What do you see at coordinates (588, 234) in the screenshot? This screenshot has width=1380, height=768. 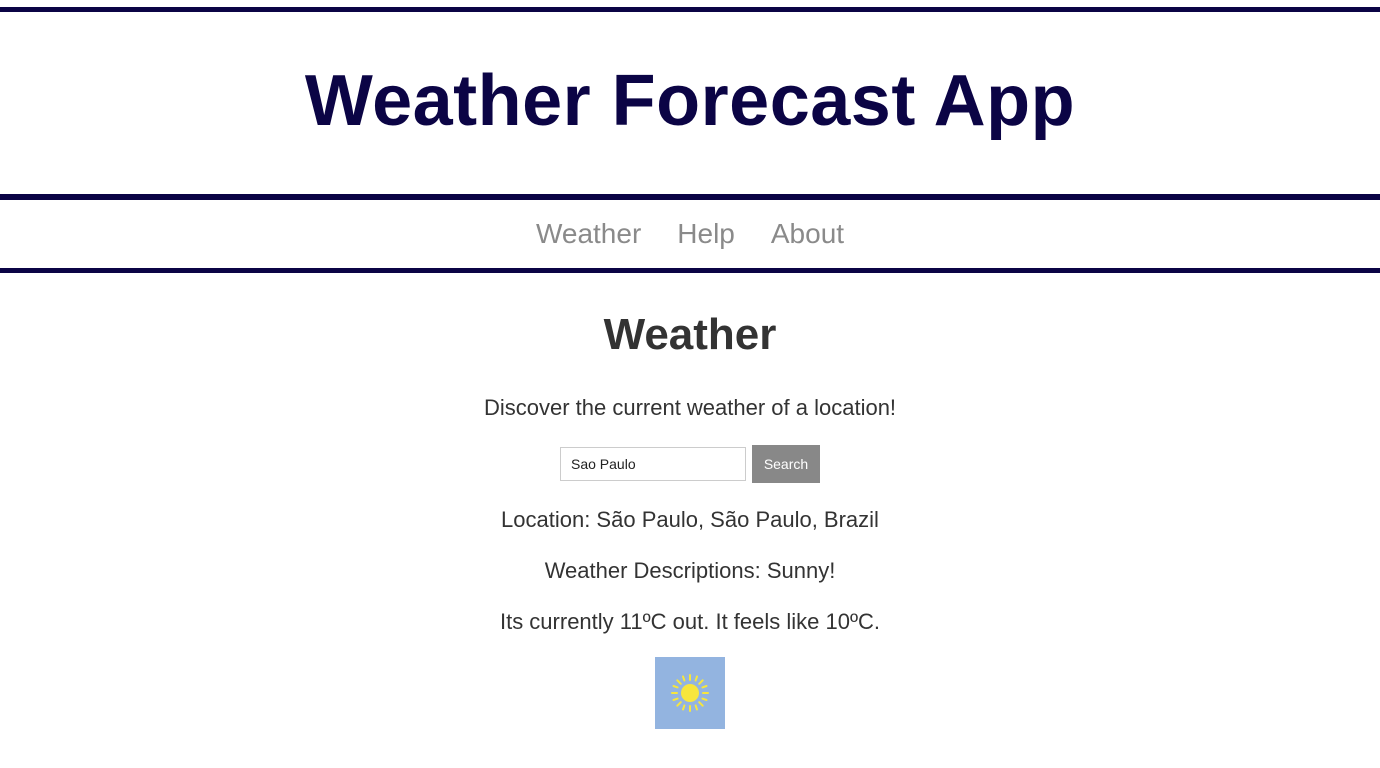 I see `nav-item-weather: Weather` at bounding box center [588, 234].